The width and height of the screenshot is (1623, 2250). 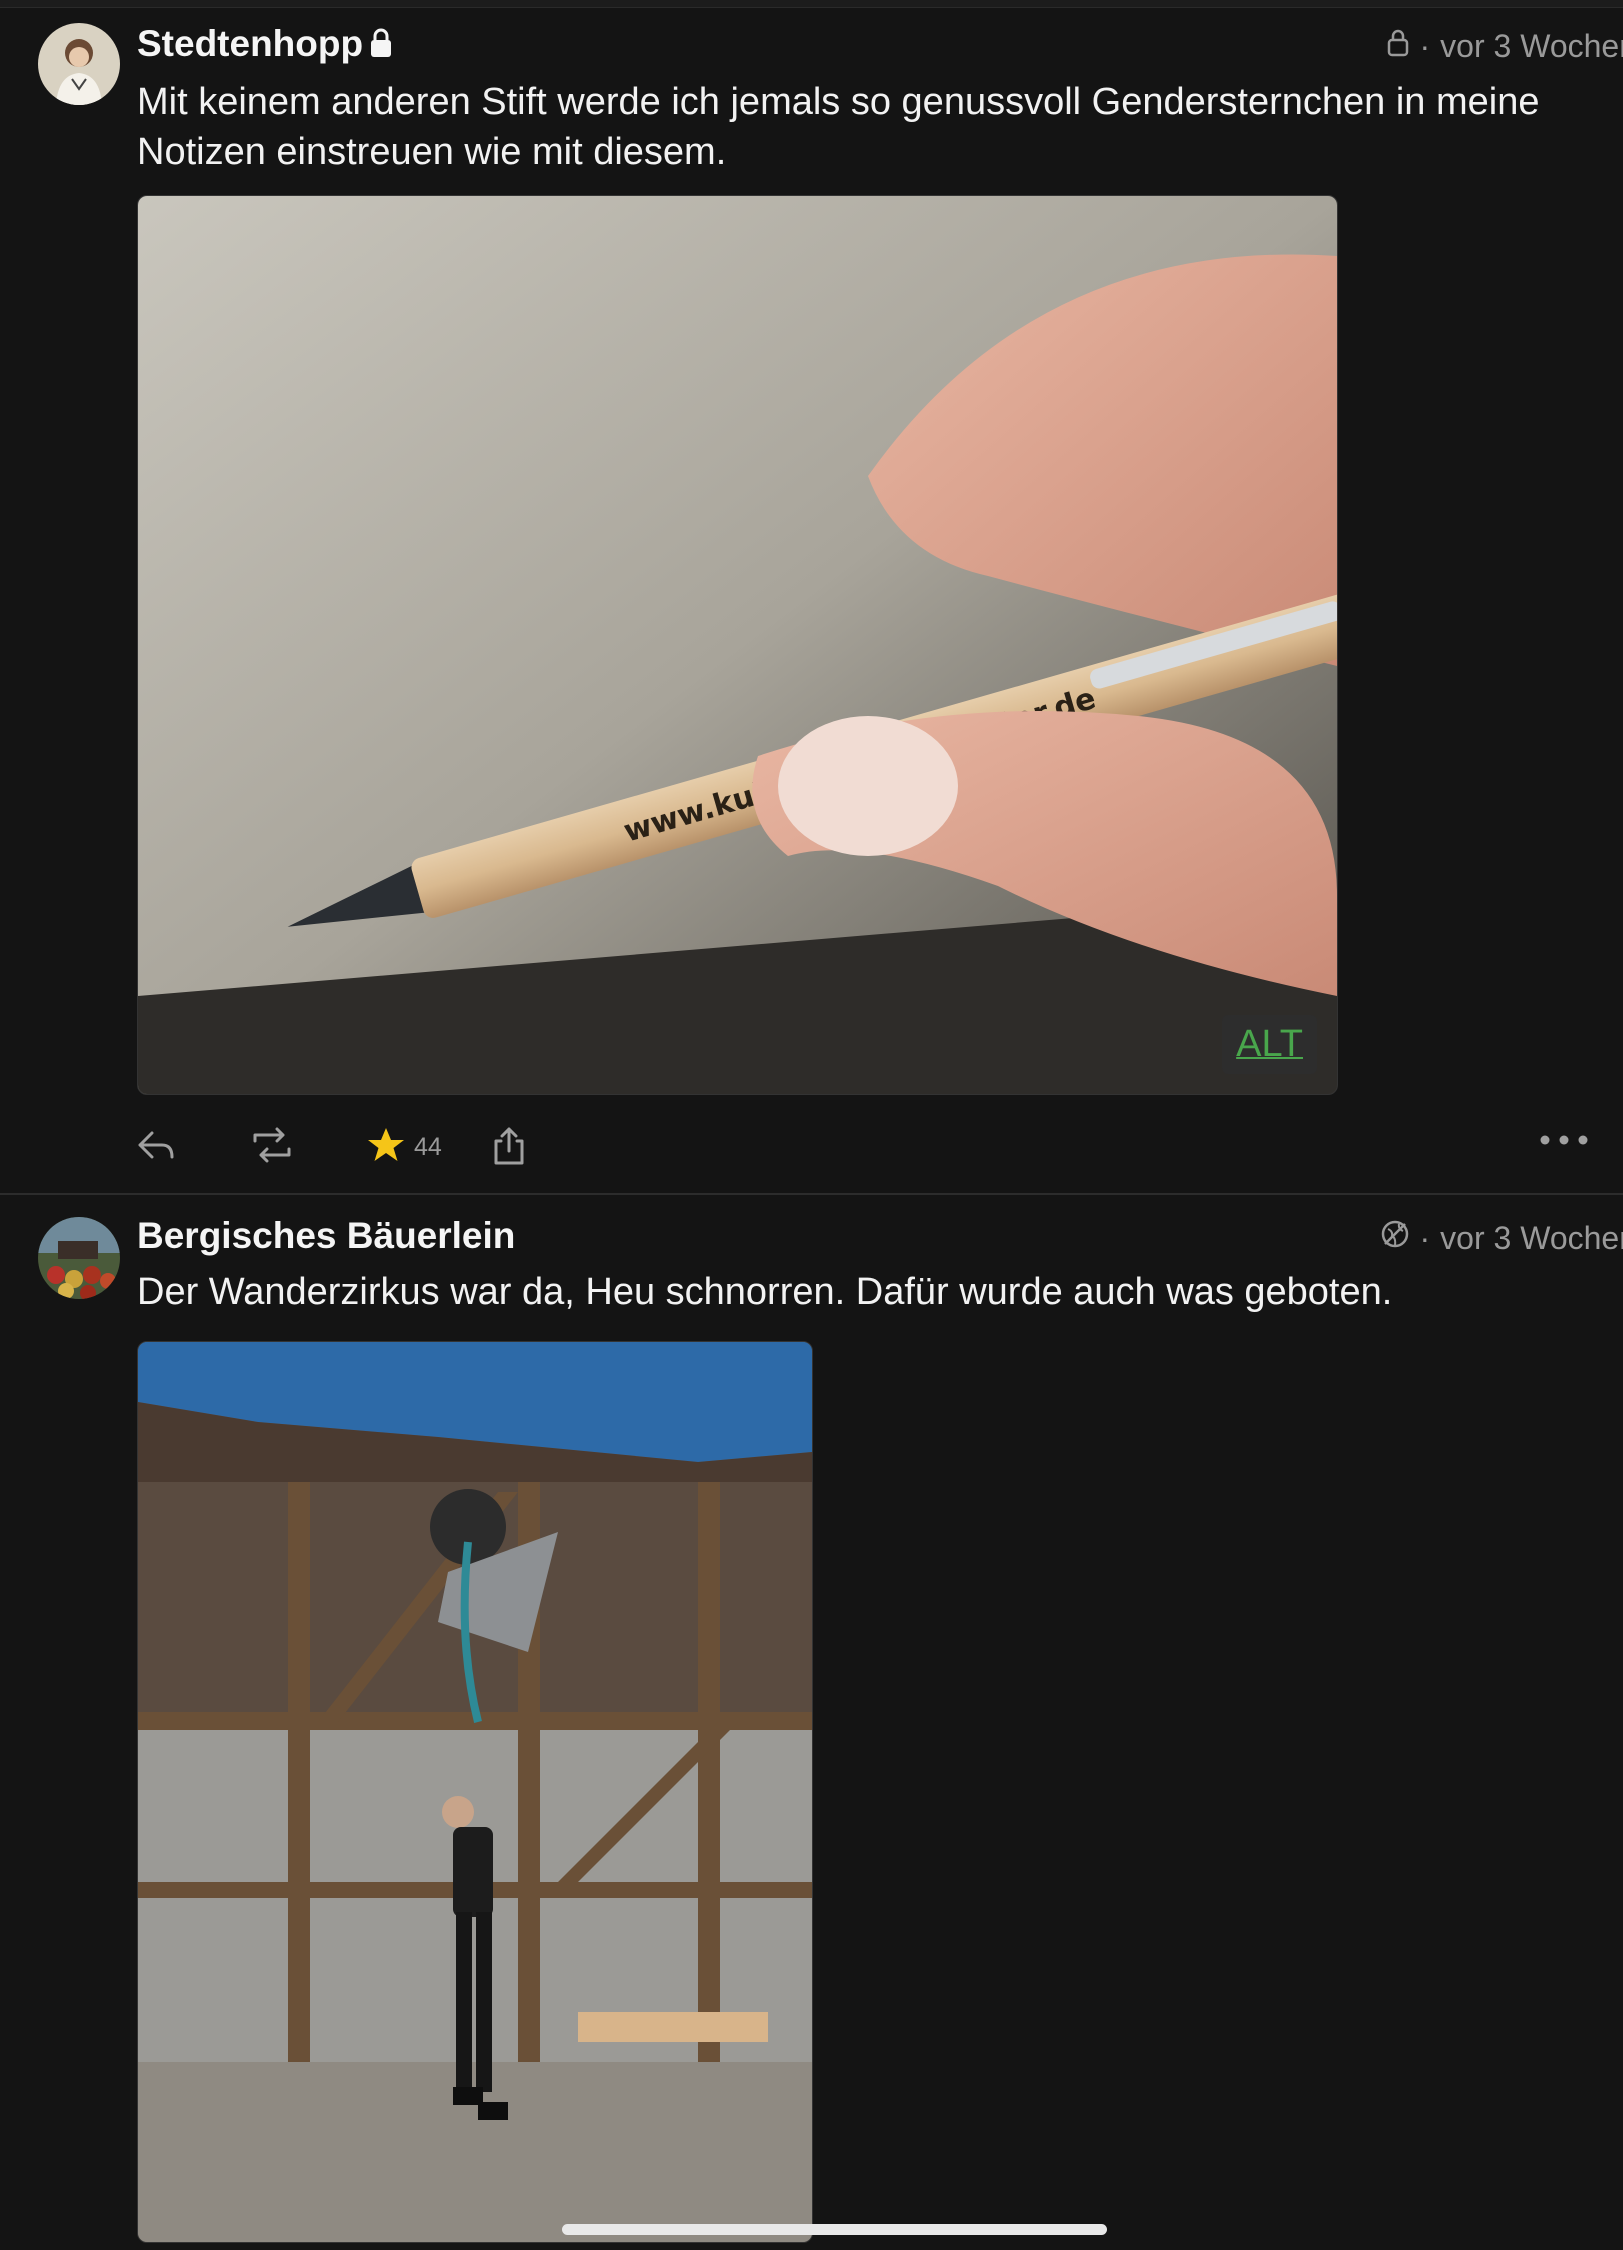 I want to click on home-indicator, so click(x=834, y=2229).